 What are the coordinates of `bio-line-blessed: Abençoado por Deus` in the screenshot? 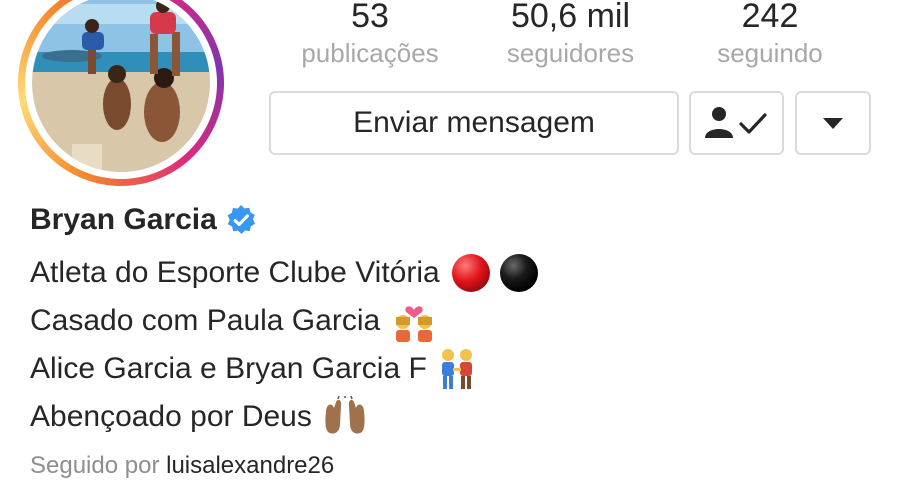 It's located at (199, 417).